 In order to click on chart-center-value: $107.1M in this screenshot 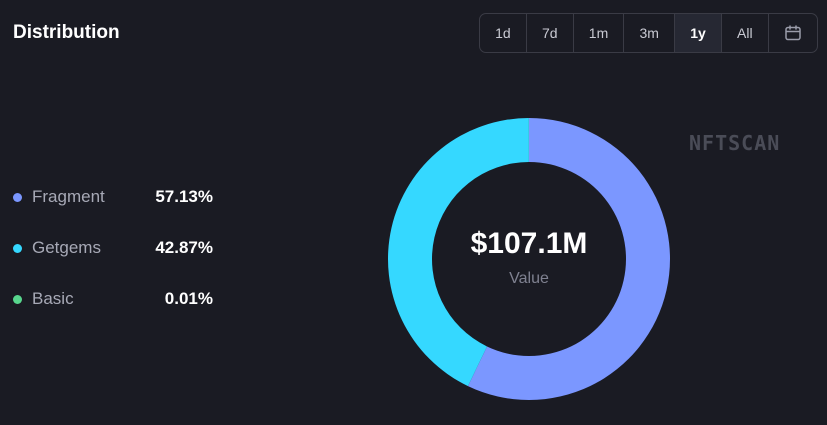, I will do `click(529, 243)`.